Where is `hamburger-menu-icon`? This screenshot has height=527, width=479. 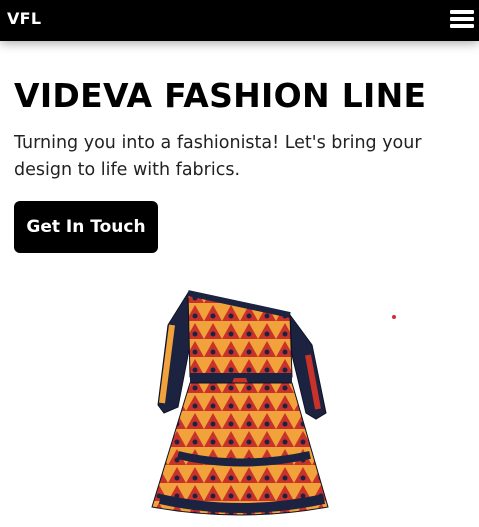
hamburger-menu-icon is located at coordinates (462, 20).